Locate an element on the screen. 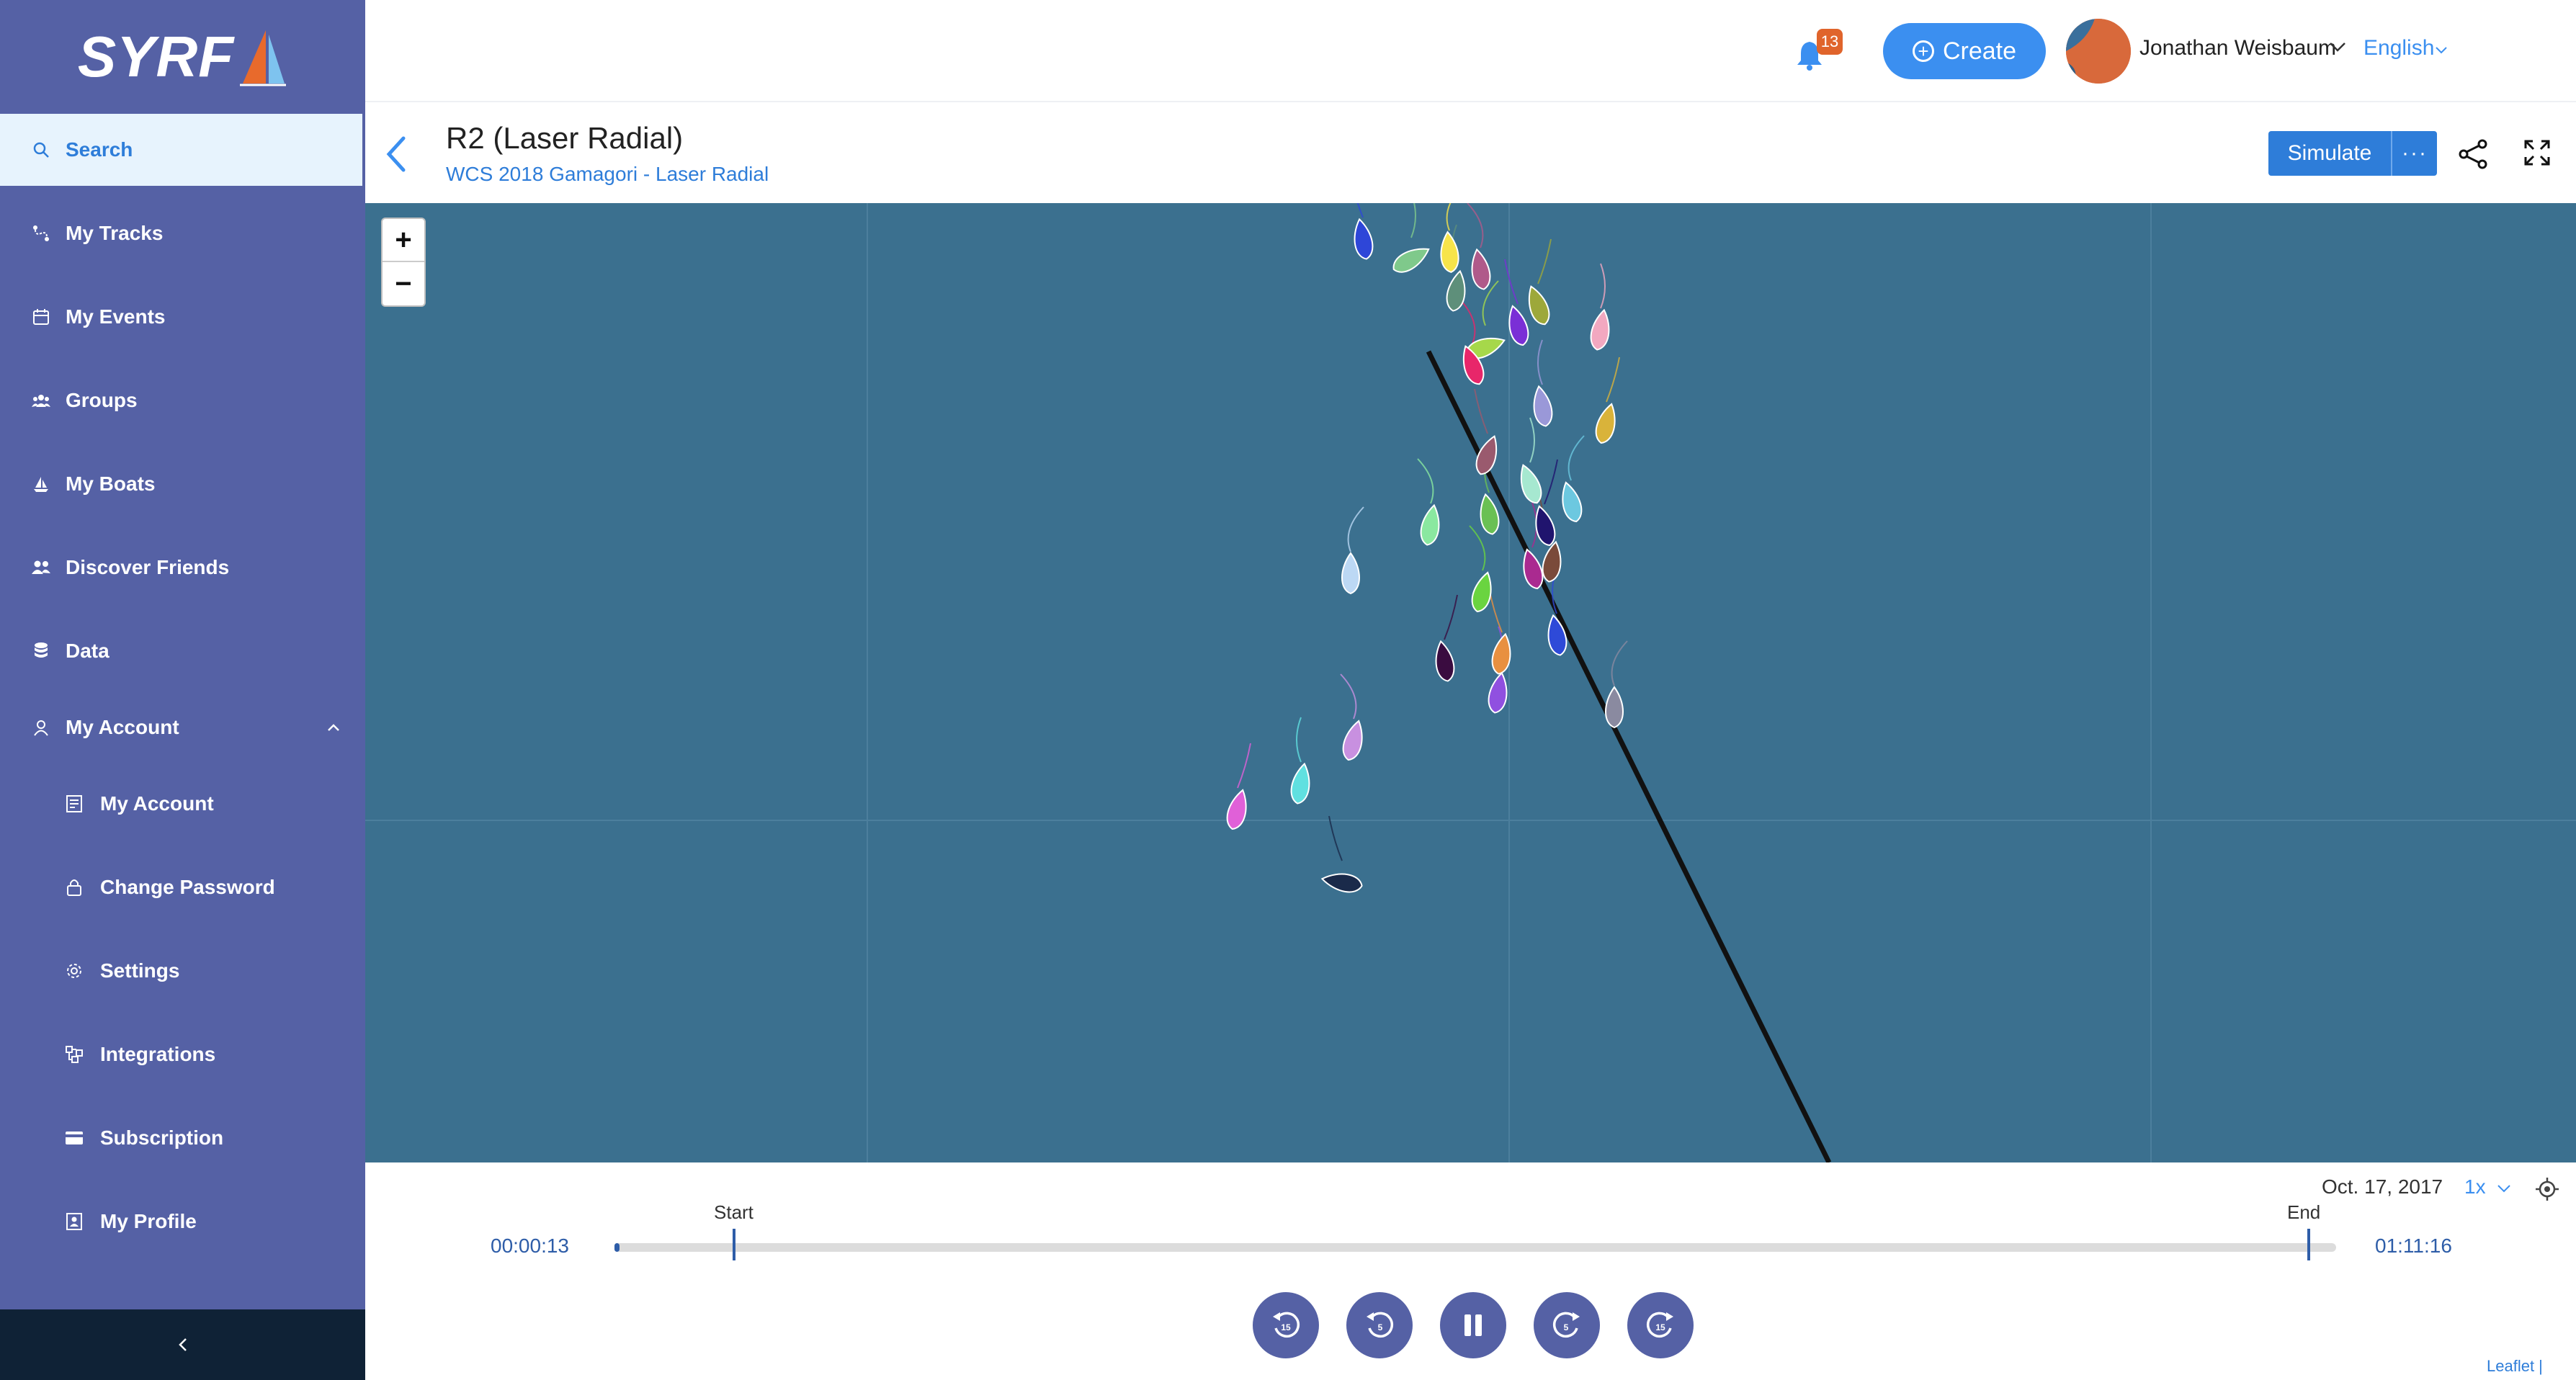 The image size is (2576, 1380). boats-layer is located at coordinates (1426, 548).